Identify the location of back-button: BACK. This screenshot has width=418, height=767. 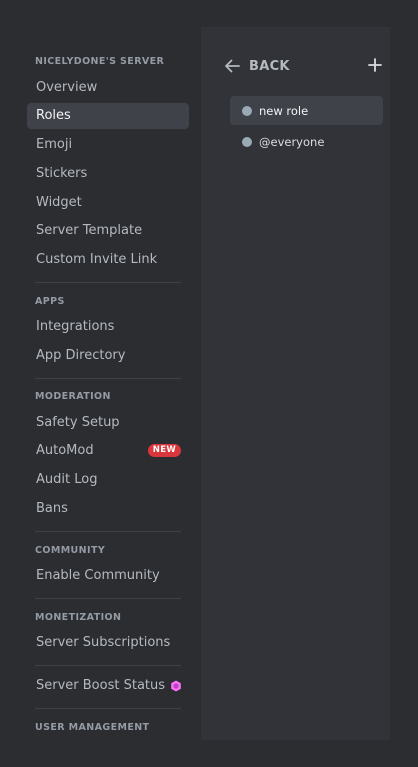
(257, 66).